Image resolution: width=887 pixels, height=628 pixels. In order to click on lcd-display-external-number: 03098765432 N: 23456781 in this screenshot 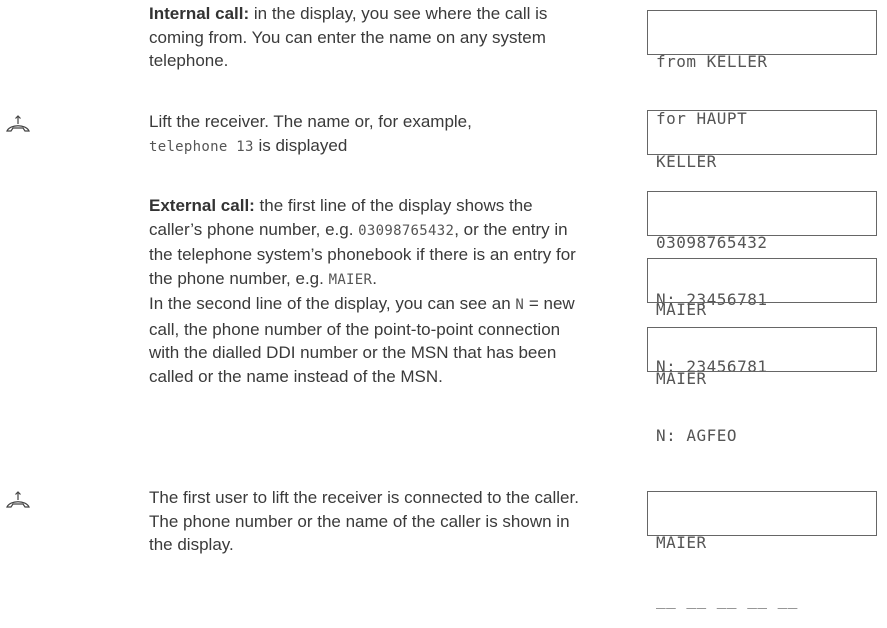, I will do `click(762, 250)`.